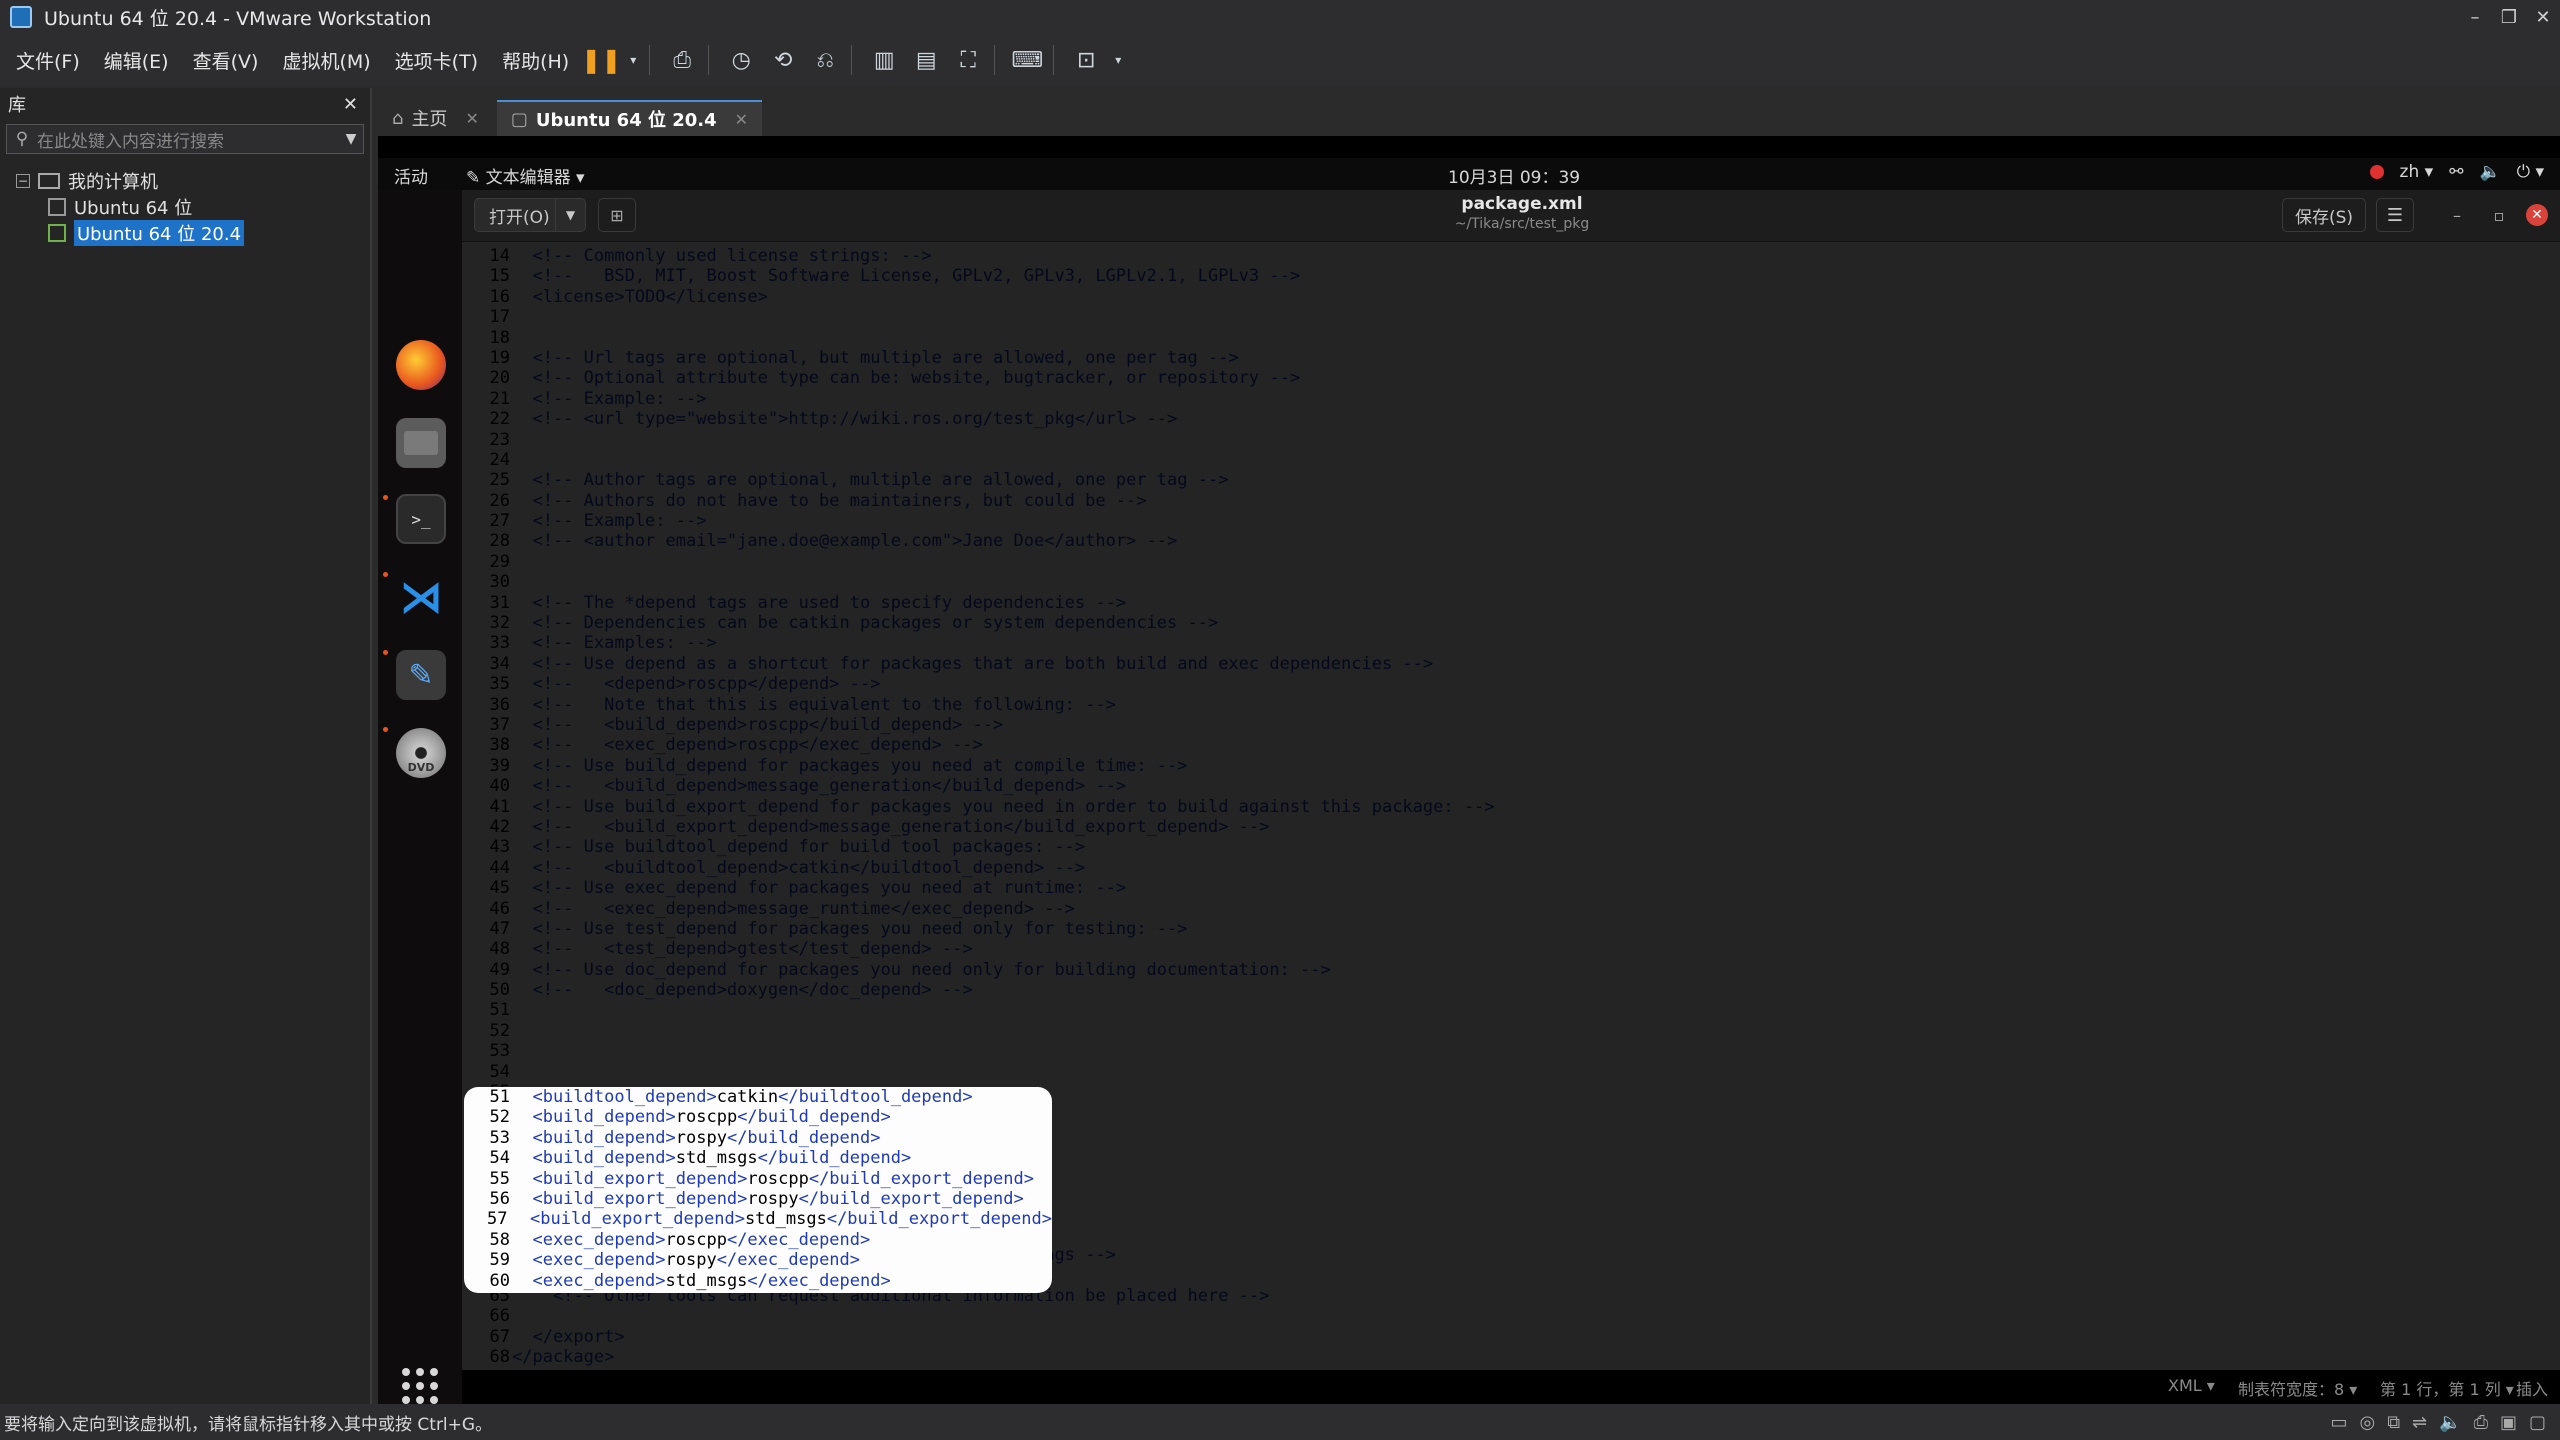 The image size is (2560, 1440). Describe the element at coordinates (2419, 1422) in the screenshot. I see `usb-icon: ⇌` at that location.